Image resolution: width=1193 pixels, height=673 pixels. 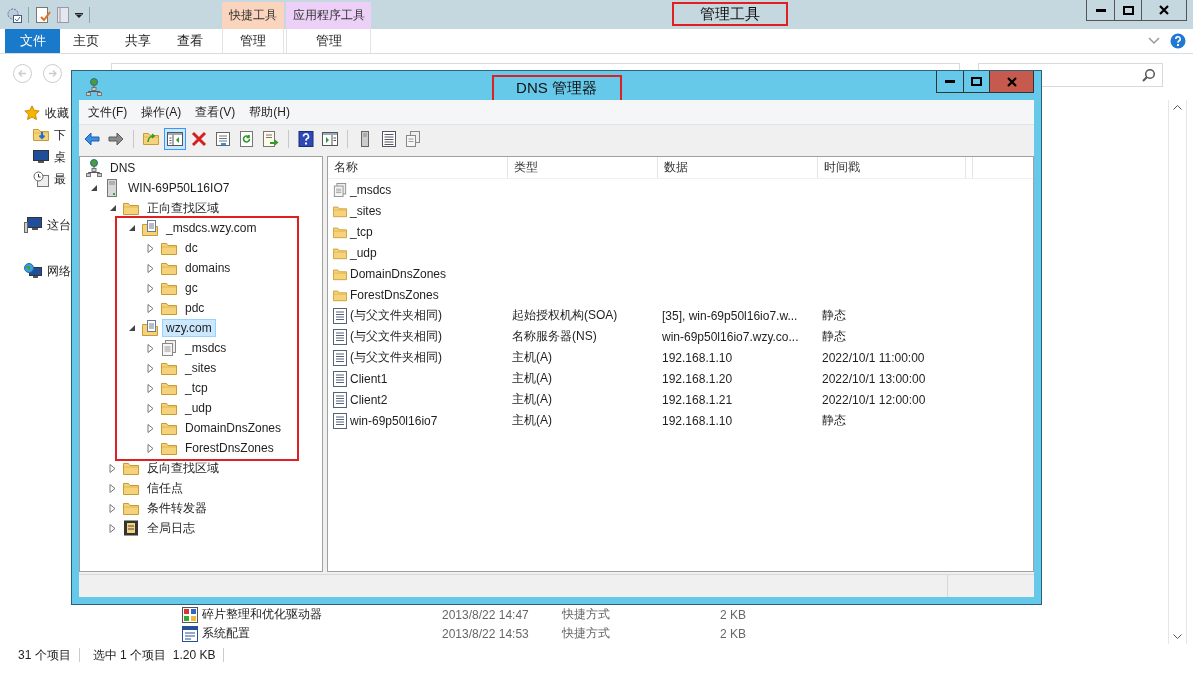 What do you see at coordinates (191, 288) in the screenshot?
I see `tree-item: gc` at bounding box center [191, 288].